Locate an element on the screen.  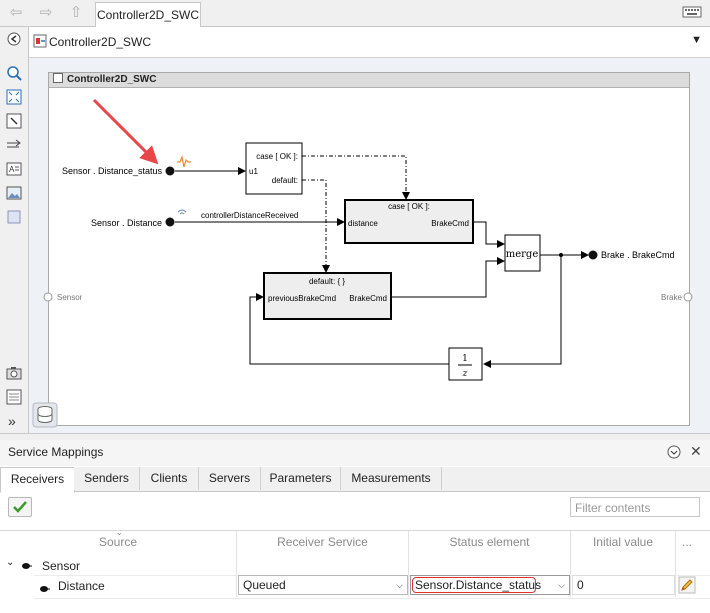
column-header-receiver-service: Receiver Service is located at coordinates (322, 542).